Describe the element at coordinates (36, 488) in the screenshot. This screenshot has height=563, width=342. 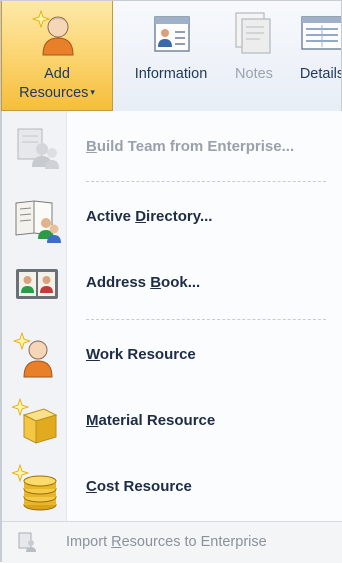
I see `cost-resource-icon` at that location.